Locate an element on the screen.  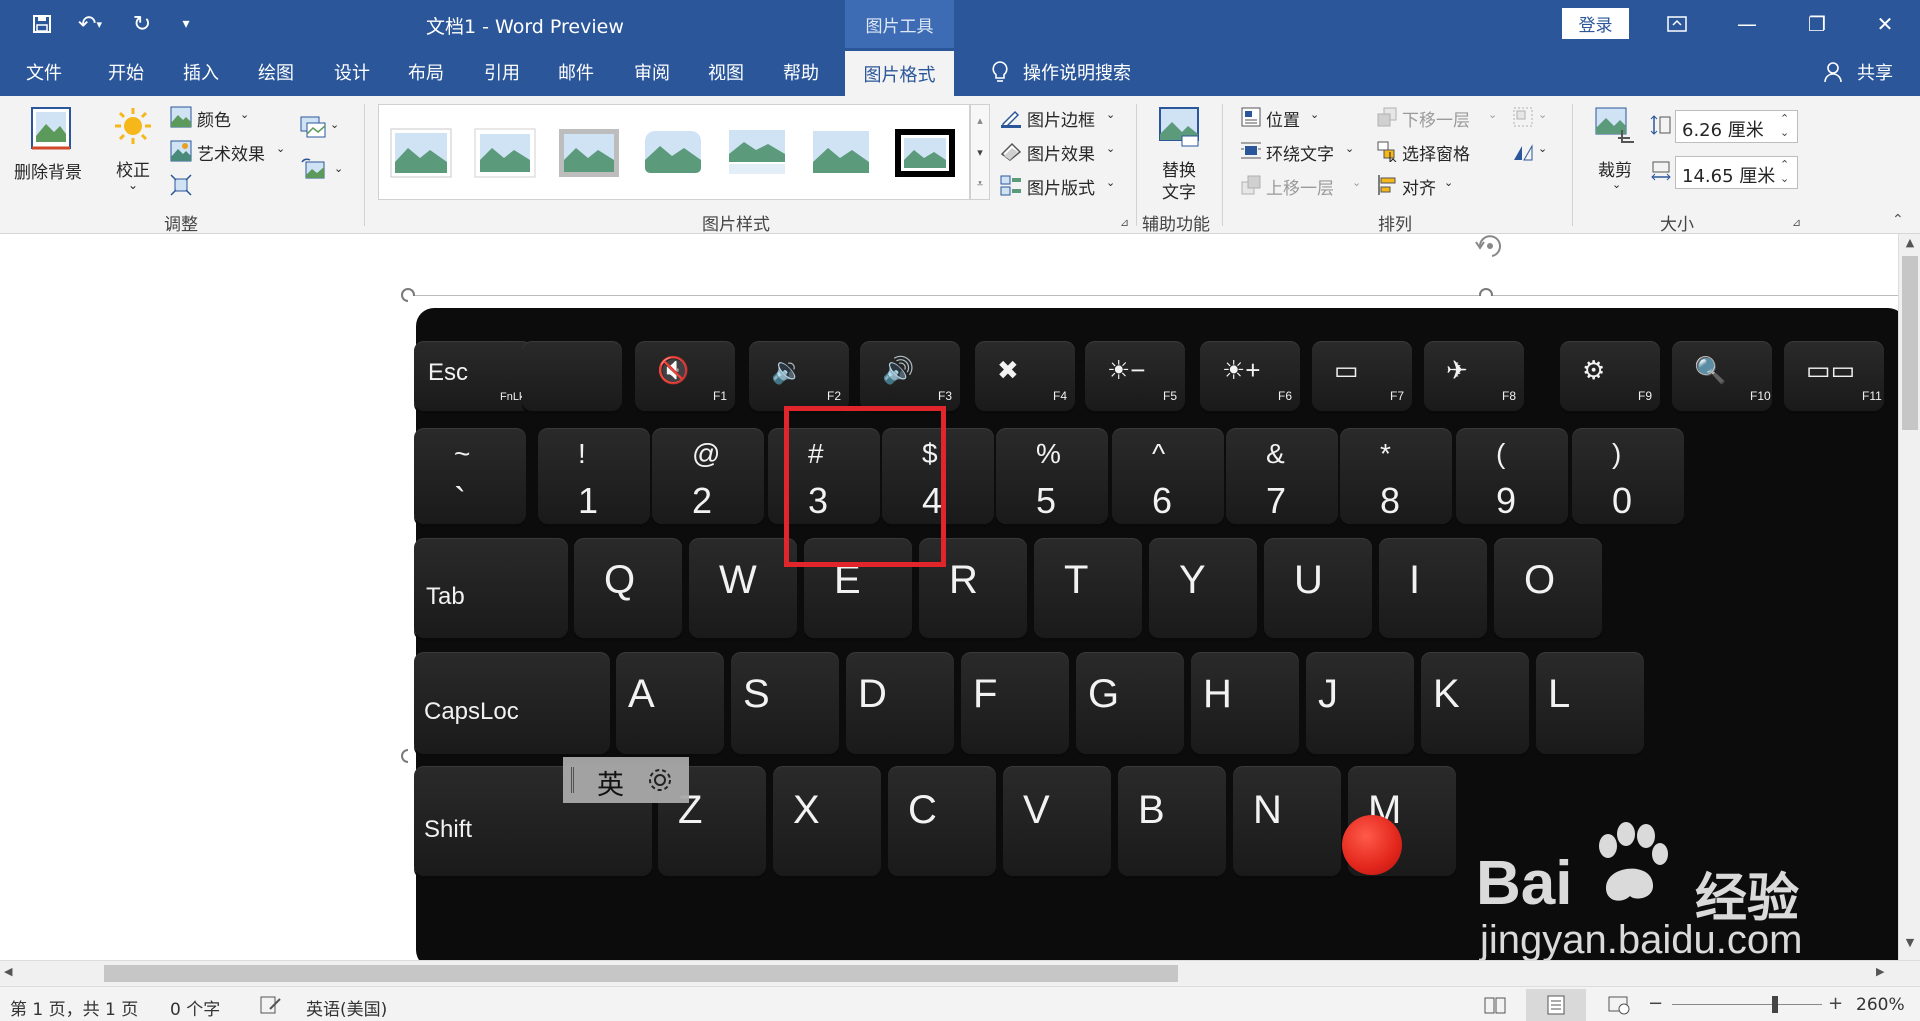
minimize-icon: — is located at coordinates (1747, 24).